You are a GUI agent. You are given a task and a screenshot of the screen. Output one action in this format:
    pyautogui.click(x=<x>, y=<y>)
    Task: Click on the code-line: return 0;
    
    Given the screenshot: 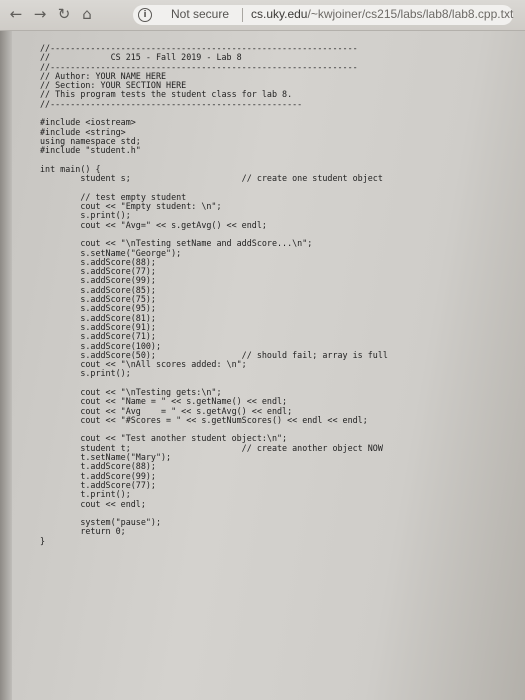 What is the action you would take?
    pyautogui.click(x=83, y=531)
    